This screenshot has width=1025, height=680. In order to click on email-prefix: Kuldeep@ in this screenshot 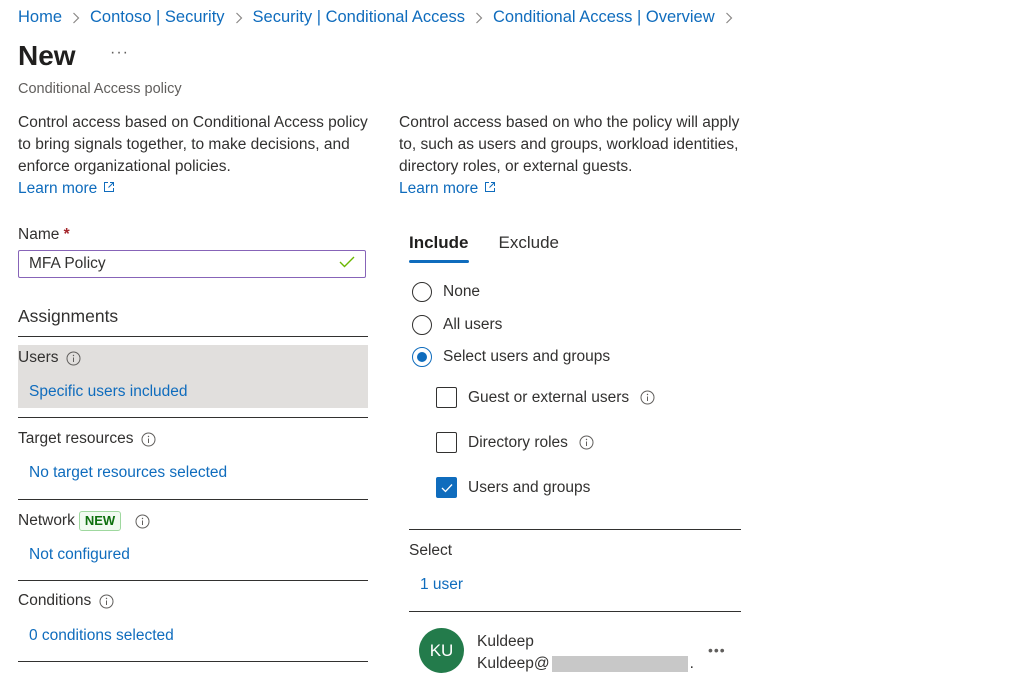, I will do `click(513, 663)`.